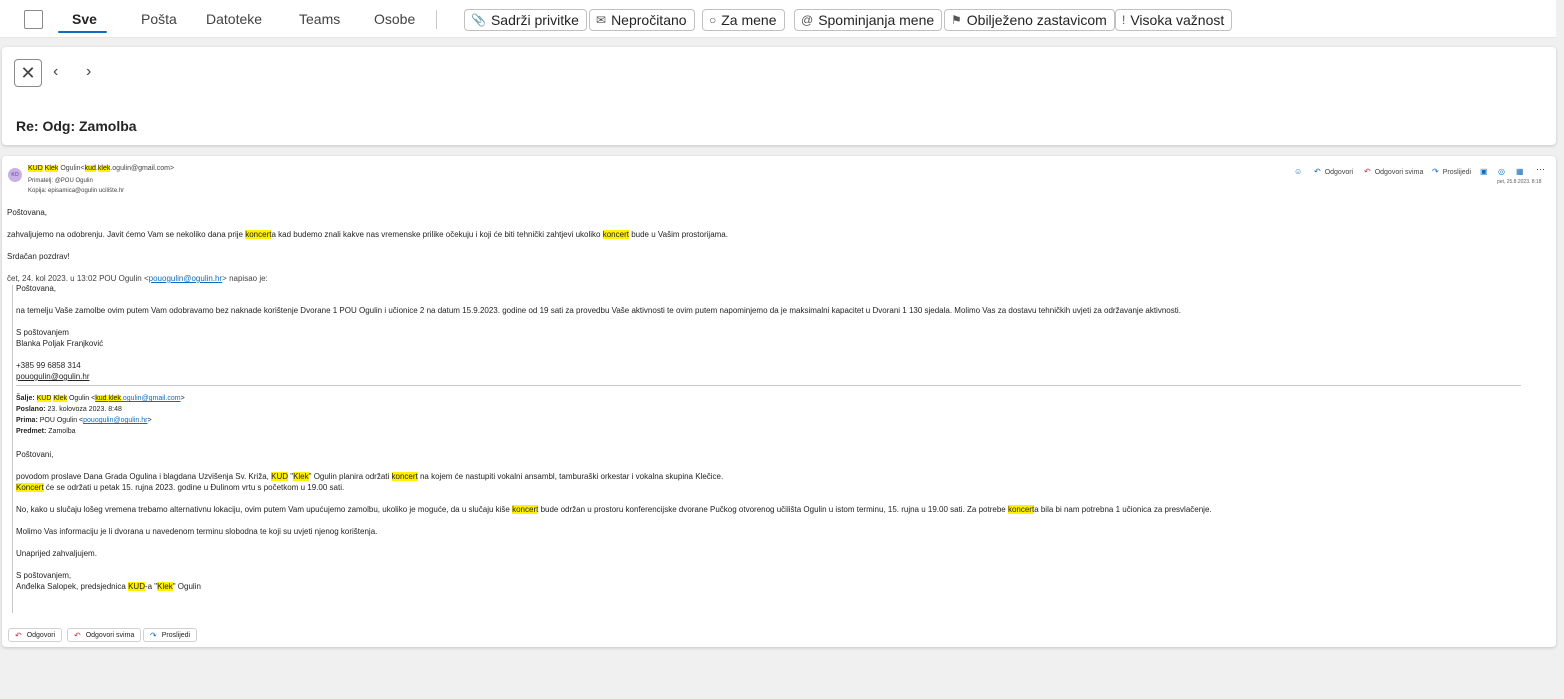 This screenshot has height=699, width=1564. What do you see at coordinates (48, 365) in the screenshot?
I see `quote-phone: +385 99 6858 314` at bounding box center [48, 365].